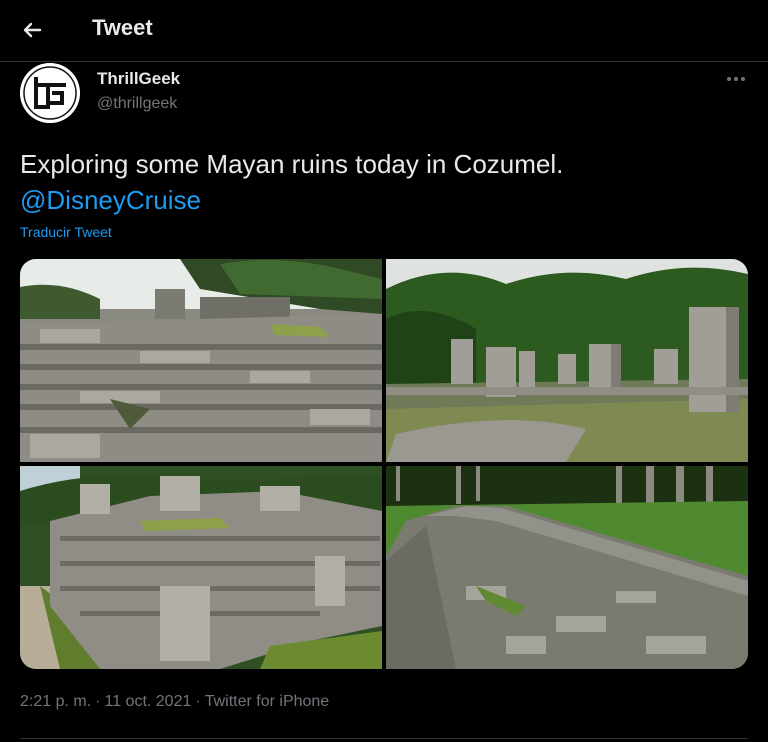 The width and height of the screenshot is (768, 742). I want to click on translate-tweet-link: Traducir Tweet, so click(66, 232).